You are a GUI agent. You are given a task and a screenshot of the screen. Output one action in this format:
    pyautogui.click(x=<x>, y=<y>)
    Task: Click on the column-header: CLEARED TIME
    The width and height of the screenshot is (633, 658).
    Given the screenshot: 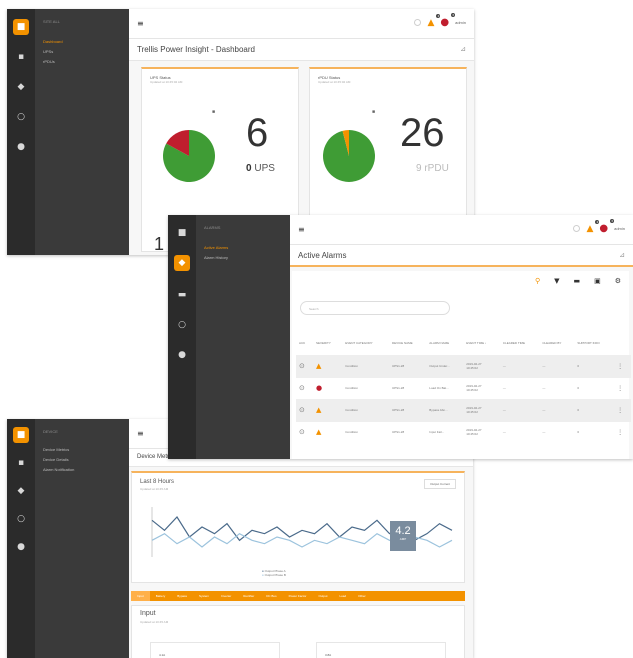 What is the action you would take?
    pyautogui.click(x=519, y=343)
    